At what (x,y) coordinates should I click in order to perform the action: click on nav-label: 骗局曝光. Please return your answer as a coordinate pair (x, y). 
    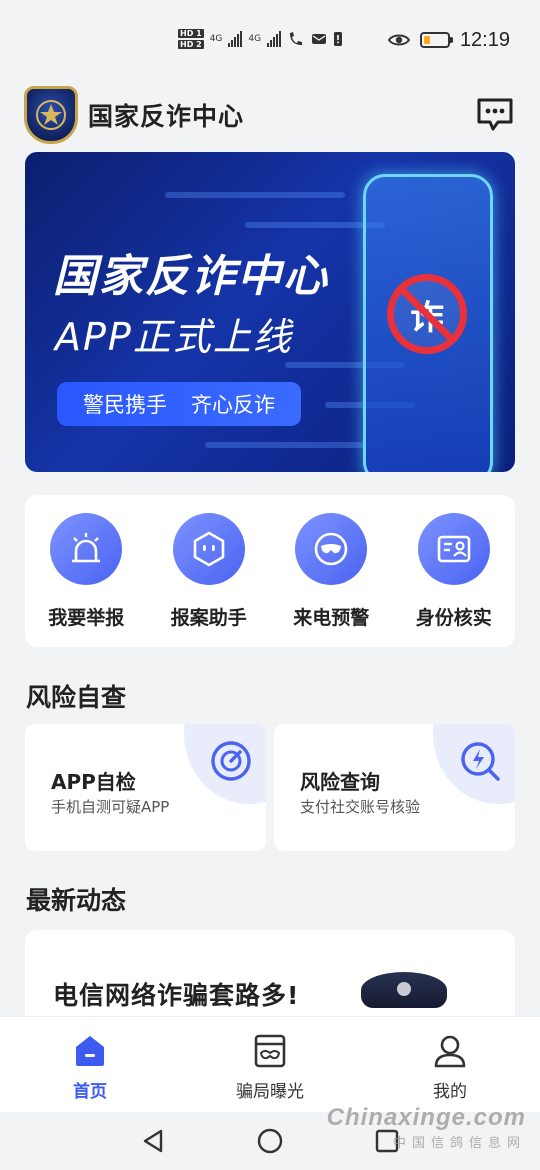
    Looking at the image, I should click on (270, 1092).